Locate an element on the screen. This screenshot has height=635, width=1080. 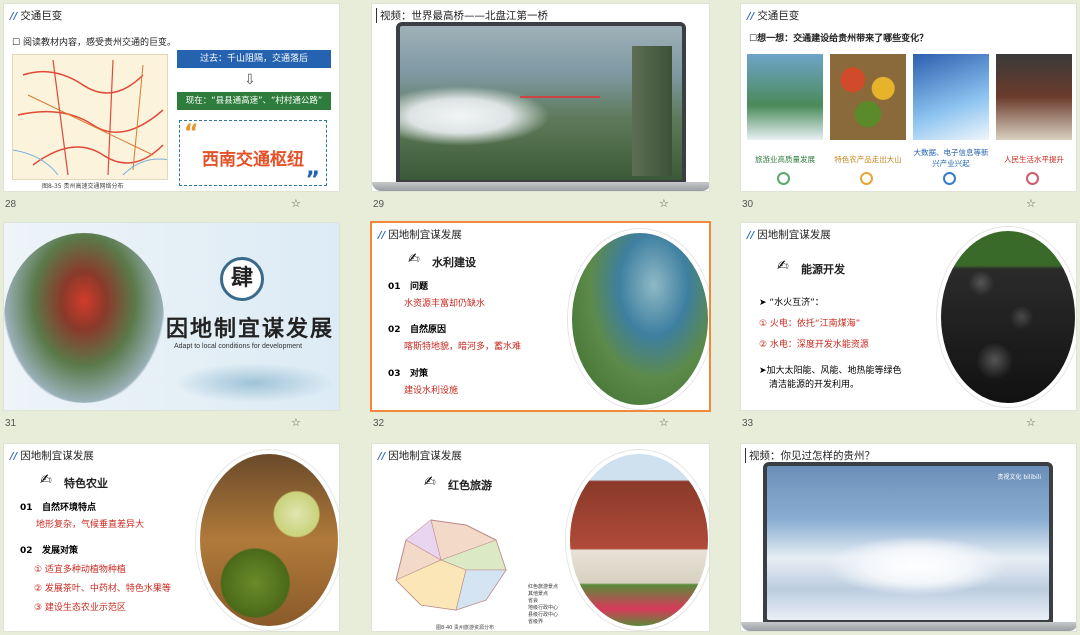
item-label: 大数据、电子信息等新兴产业兴起 is located at coordinates (951, 158).